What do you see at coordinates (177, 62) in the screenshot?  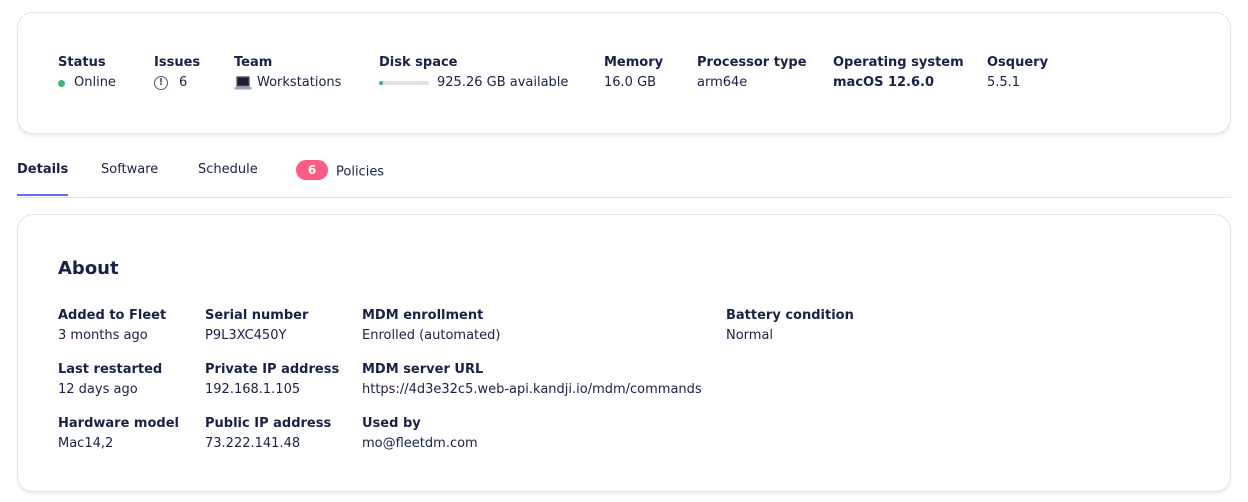 I see `issues-label: Issues` at bounding box center [177, 62].